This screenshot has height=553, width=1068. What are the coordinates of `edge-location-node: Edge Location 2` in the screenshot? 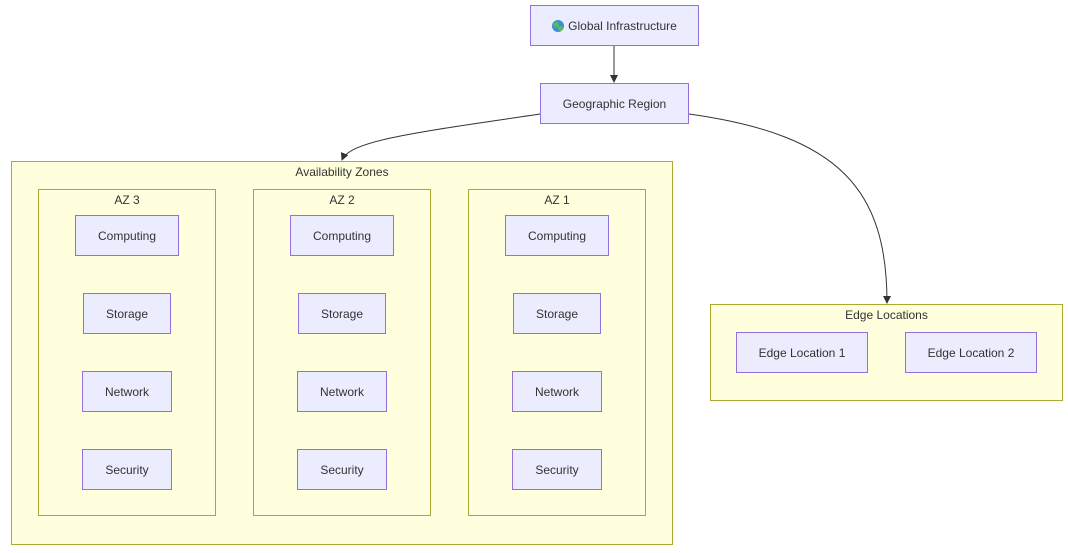 It's located at (971, 352).